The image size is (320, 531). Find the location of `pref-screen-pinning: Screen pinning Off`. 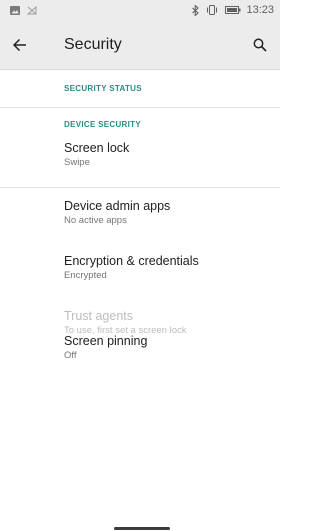

pref-screen-pinning: Screen pinning Off is located at coordinates (140, 355).